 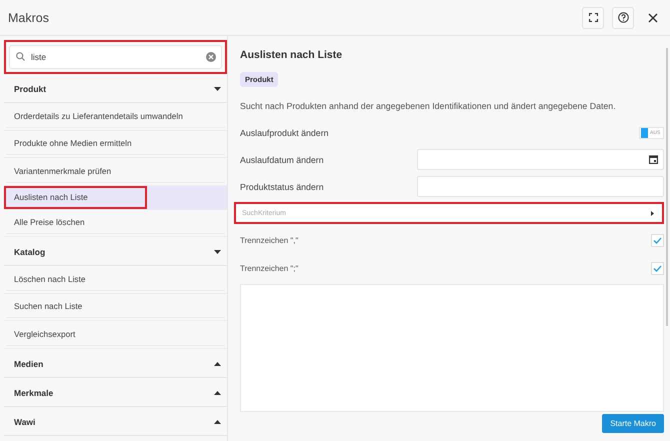 What do you see at coordinates (428, 106) in the screenshot?
I see `macro-description: Sucht nach Produkten anhand der angegebenen Identifikationen und ändert angegebene Daten.` at bounding box center [428, 106].